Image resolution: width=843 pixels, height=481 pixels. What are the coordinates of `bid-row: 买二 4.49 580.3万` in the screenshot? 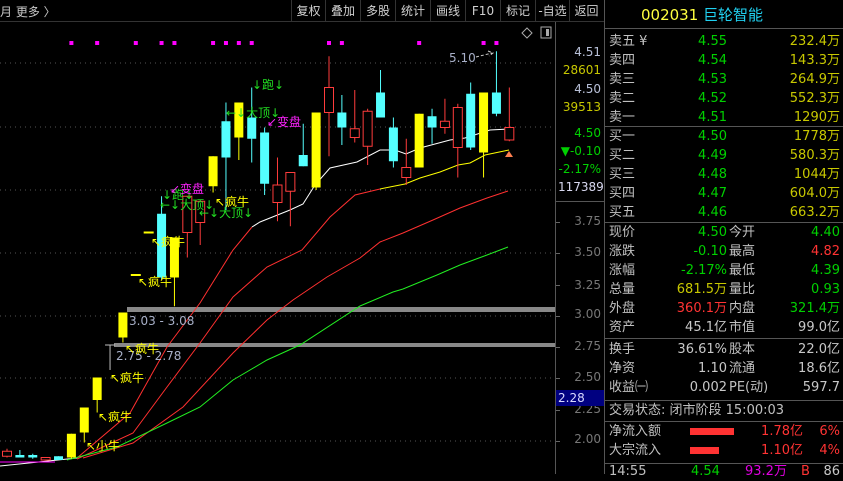 It's located at (724, 155).